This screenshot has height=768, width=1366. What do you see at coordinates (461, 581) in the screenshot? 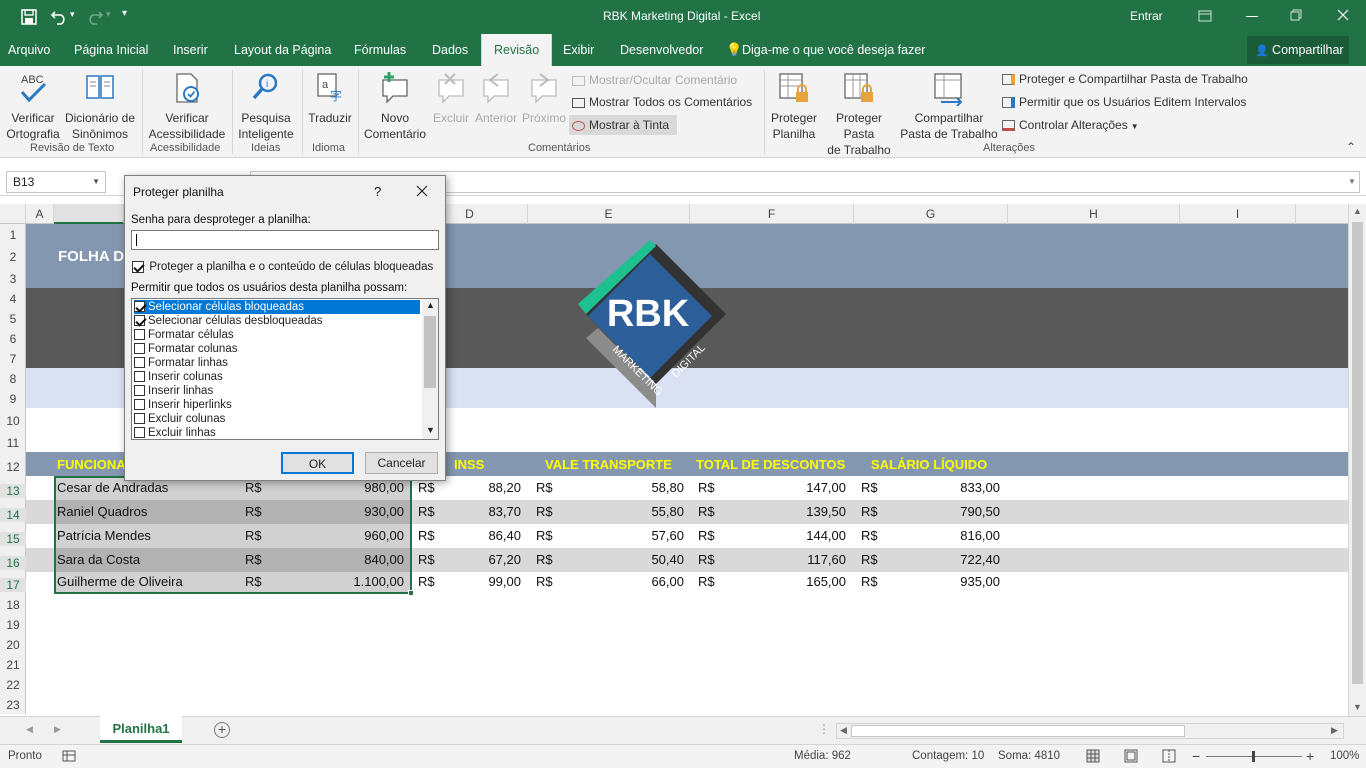
I see `cell-inss: 99,00` at bounding box center [461, 581].